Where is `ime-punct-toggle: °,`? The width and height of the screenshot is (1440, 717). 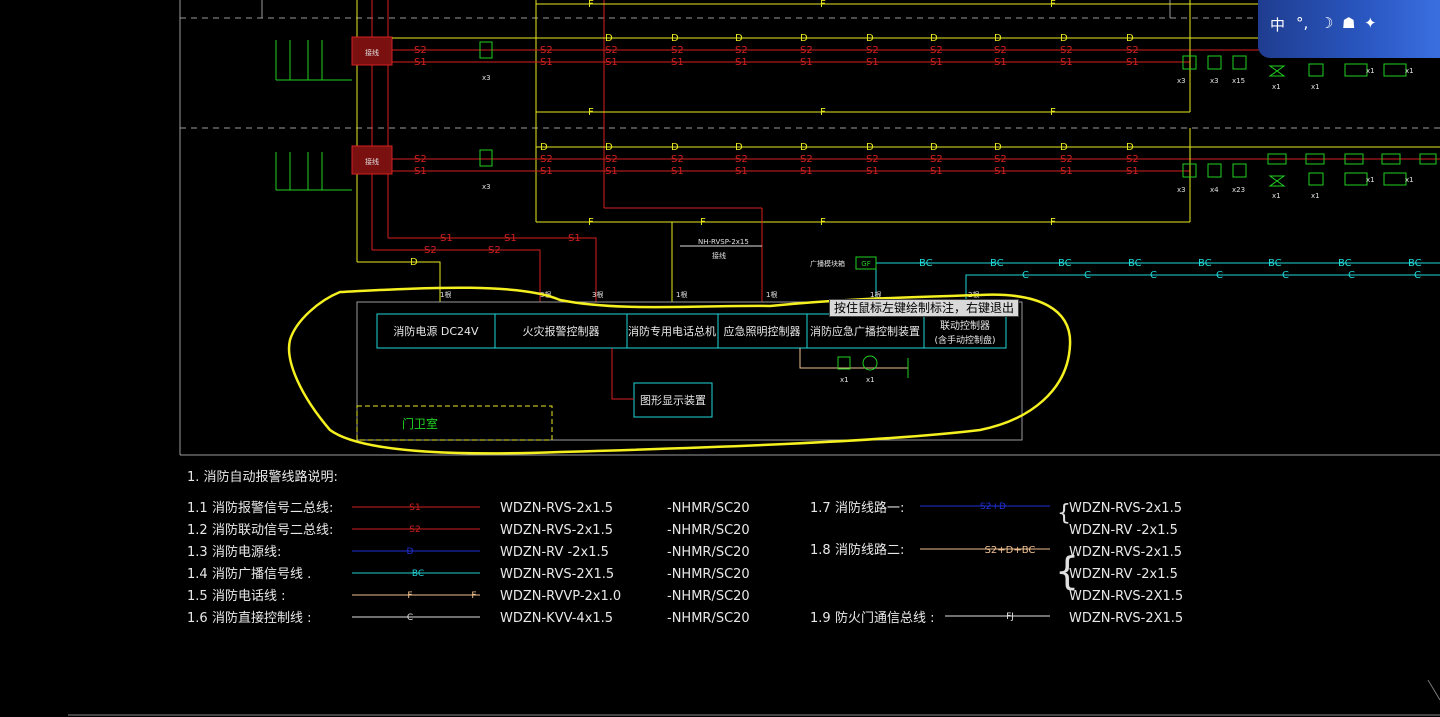 ime-punct-toggle: °, is located at coordinates (1302, 23).